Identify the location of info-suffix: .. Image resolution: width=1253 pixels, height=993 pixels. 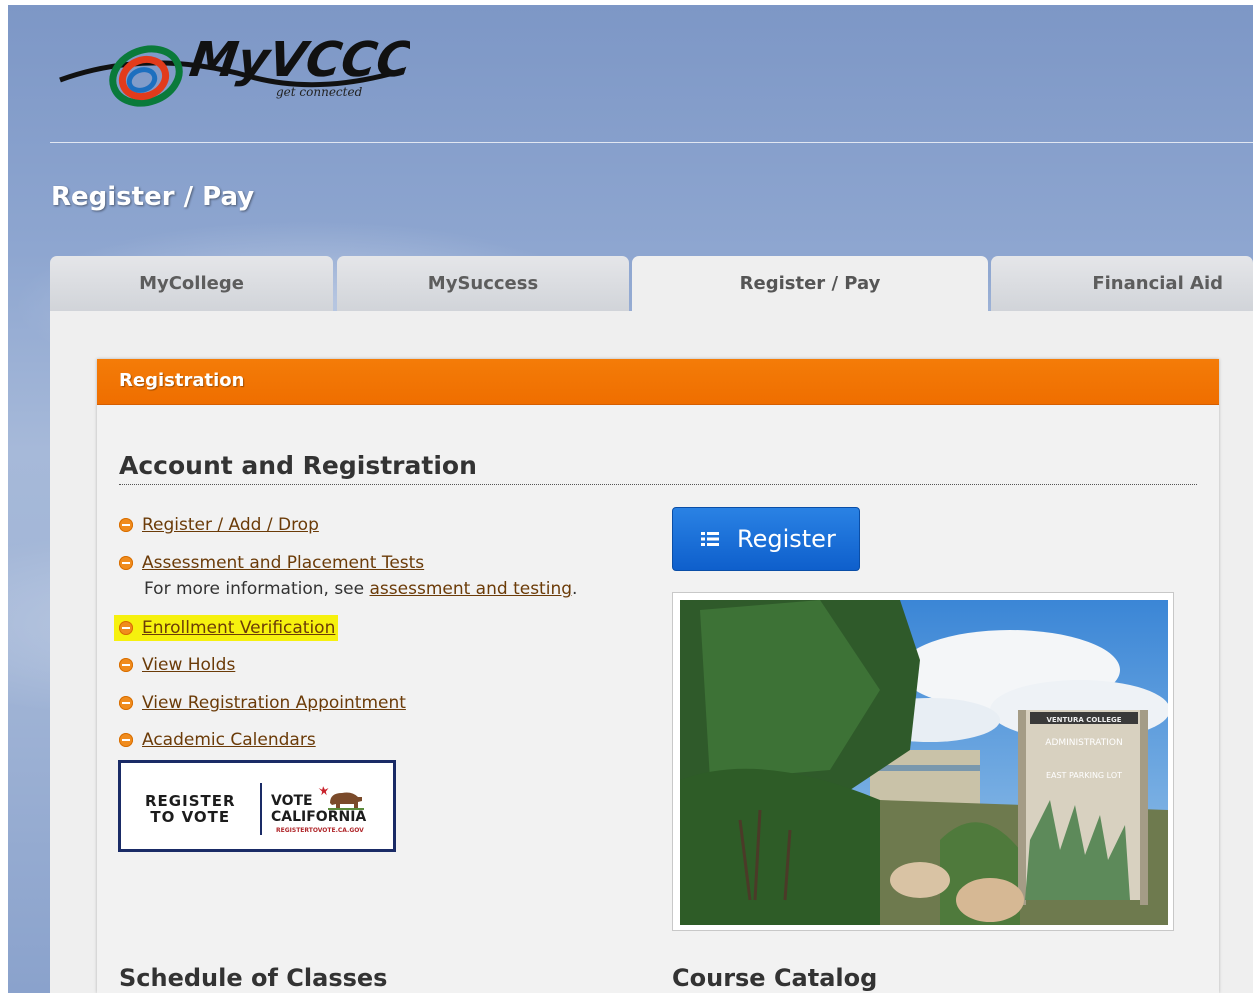
(575, 589).